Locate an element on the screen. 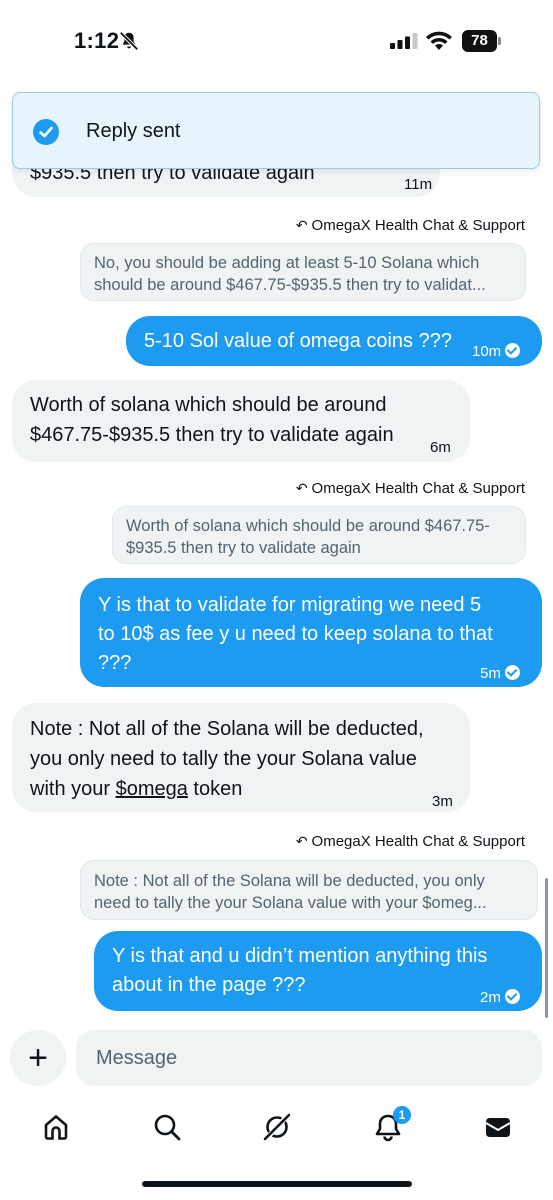  message-time: 11m is located at coordinates (418, 184).